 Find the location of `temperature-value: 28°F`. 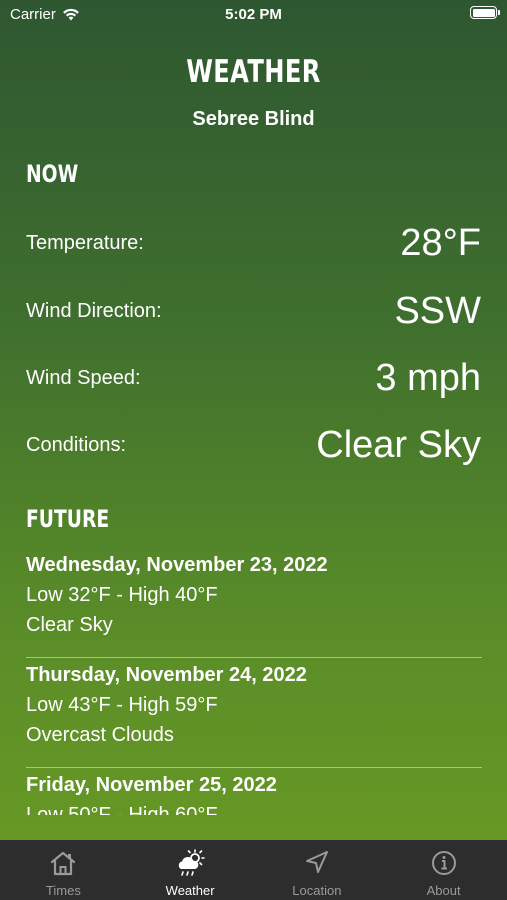

temperature-value: 28°F is located at coordinates (440, 243).